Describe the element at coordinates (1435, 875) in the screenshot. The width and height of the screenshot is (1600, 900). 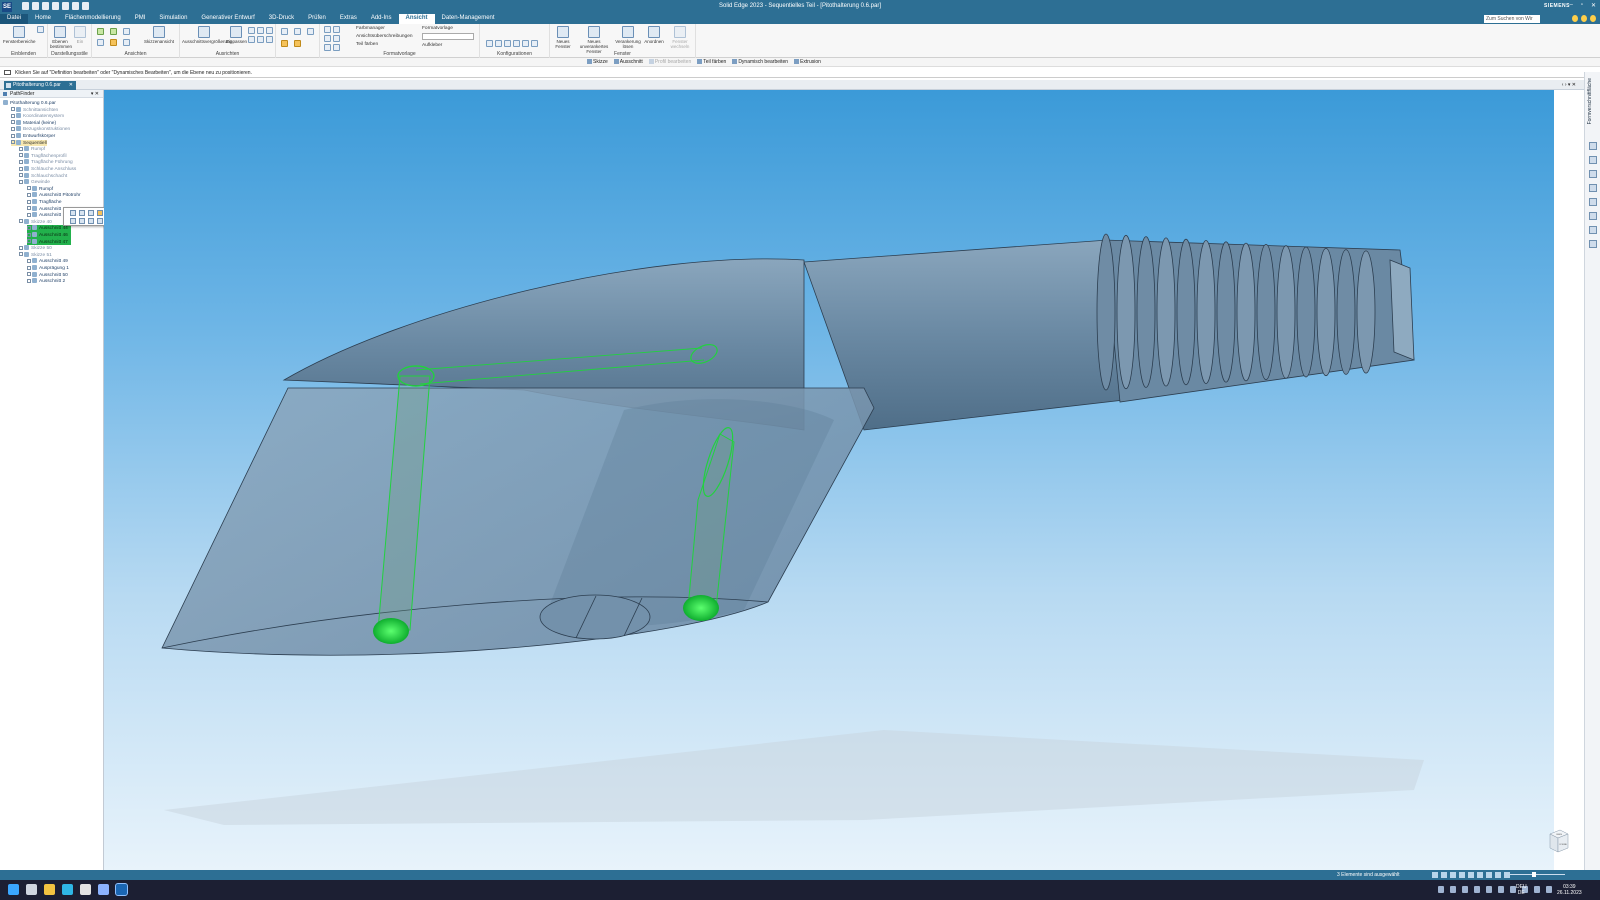
I see `status-fit-icon` at that location.